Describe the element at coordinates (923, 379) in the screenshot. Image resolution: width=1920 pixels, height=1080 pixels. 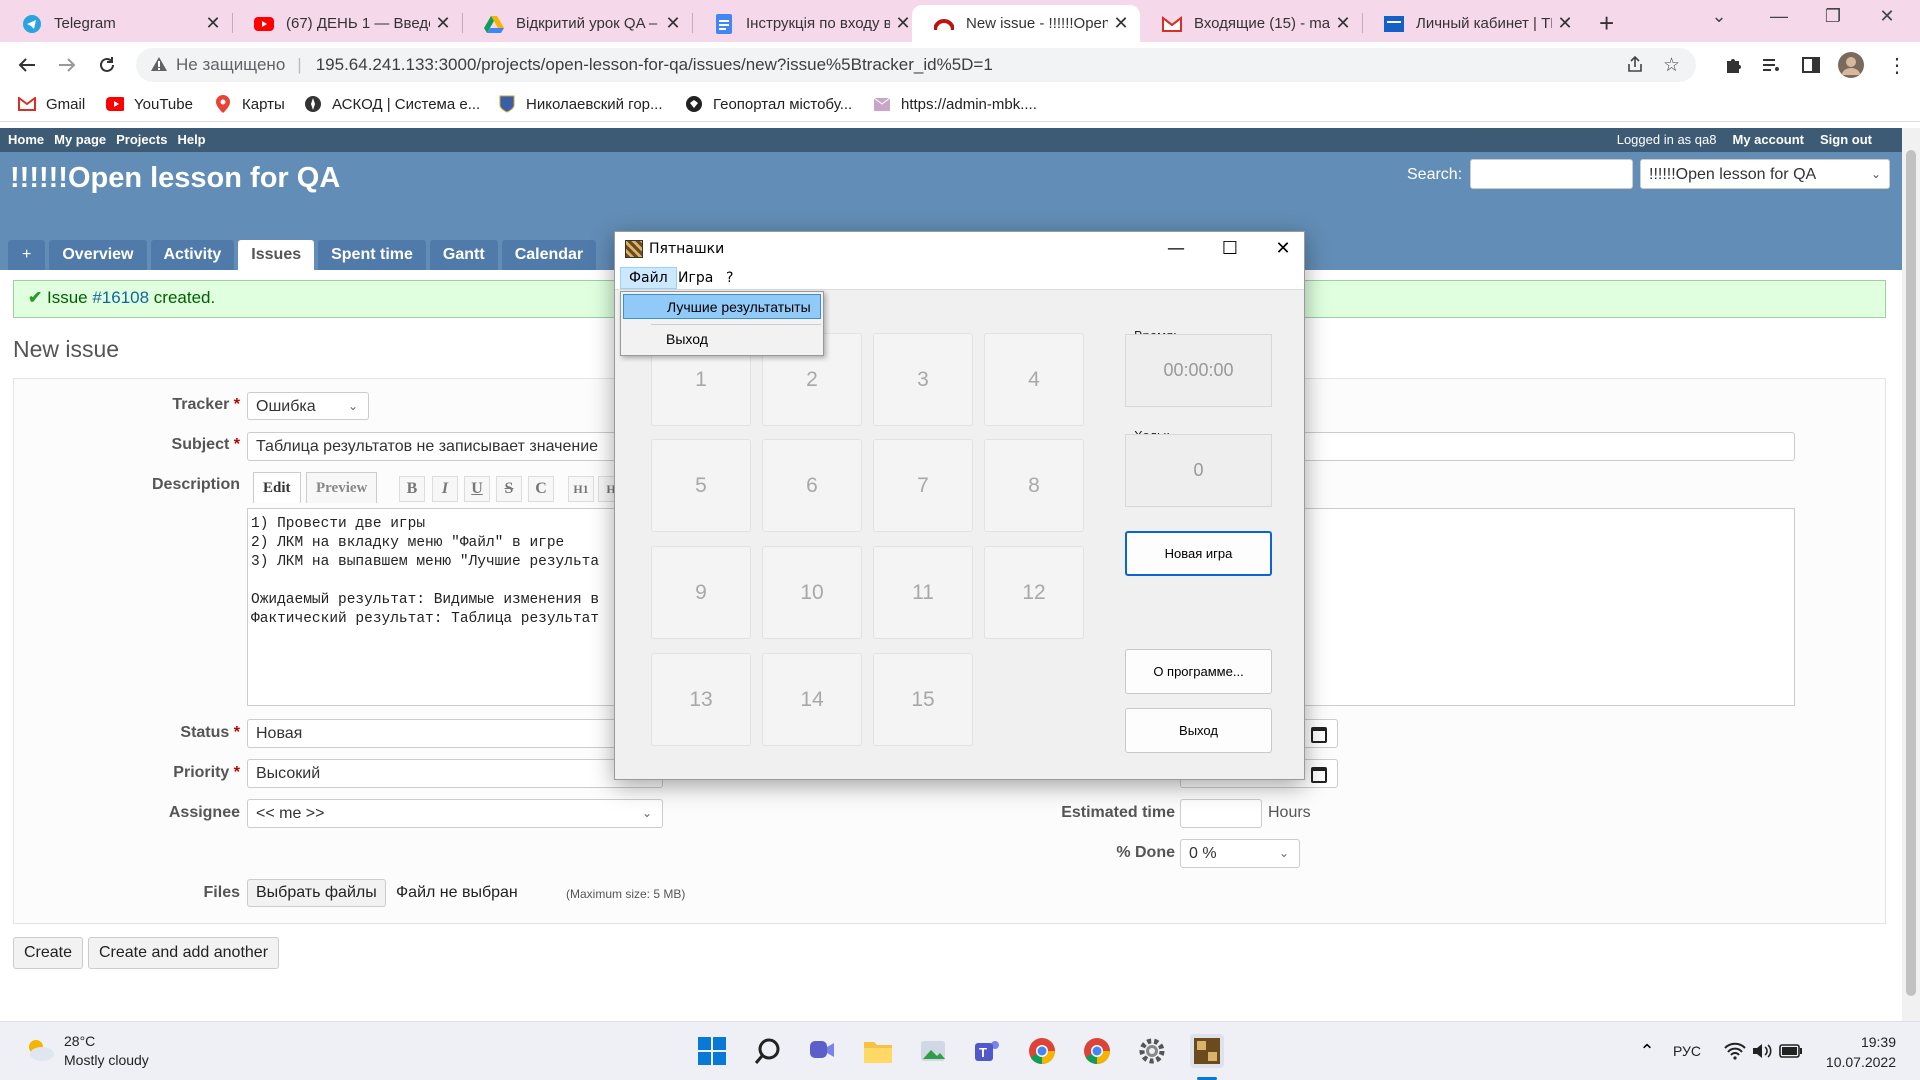
I see `tile-3: 3` at that location.